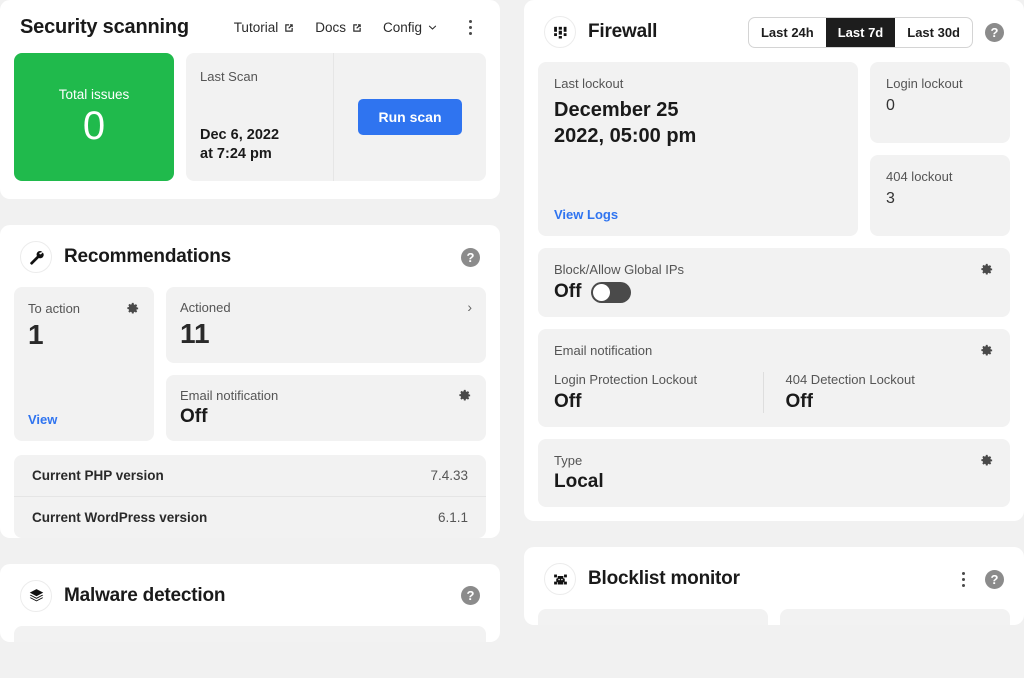 This screenshot has width=1024, height=678. Describe the element at coordinates (589, 83) in the screenshot. I see `last-lockout-label: Last lockout` at that location.